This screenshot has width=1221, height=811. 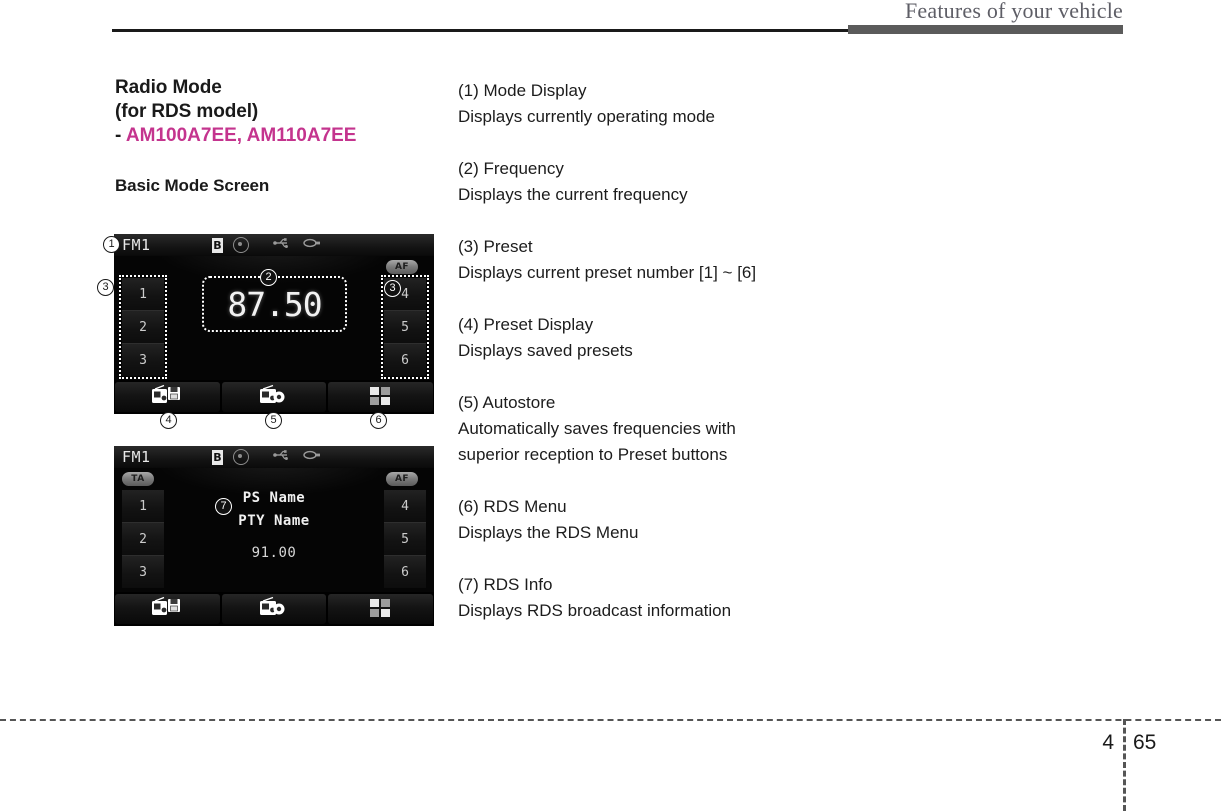 What do you see at coordinates (111, 244) in the screenshot?
I see `callout-1: 1` at bounding box center [111, 244].